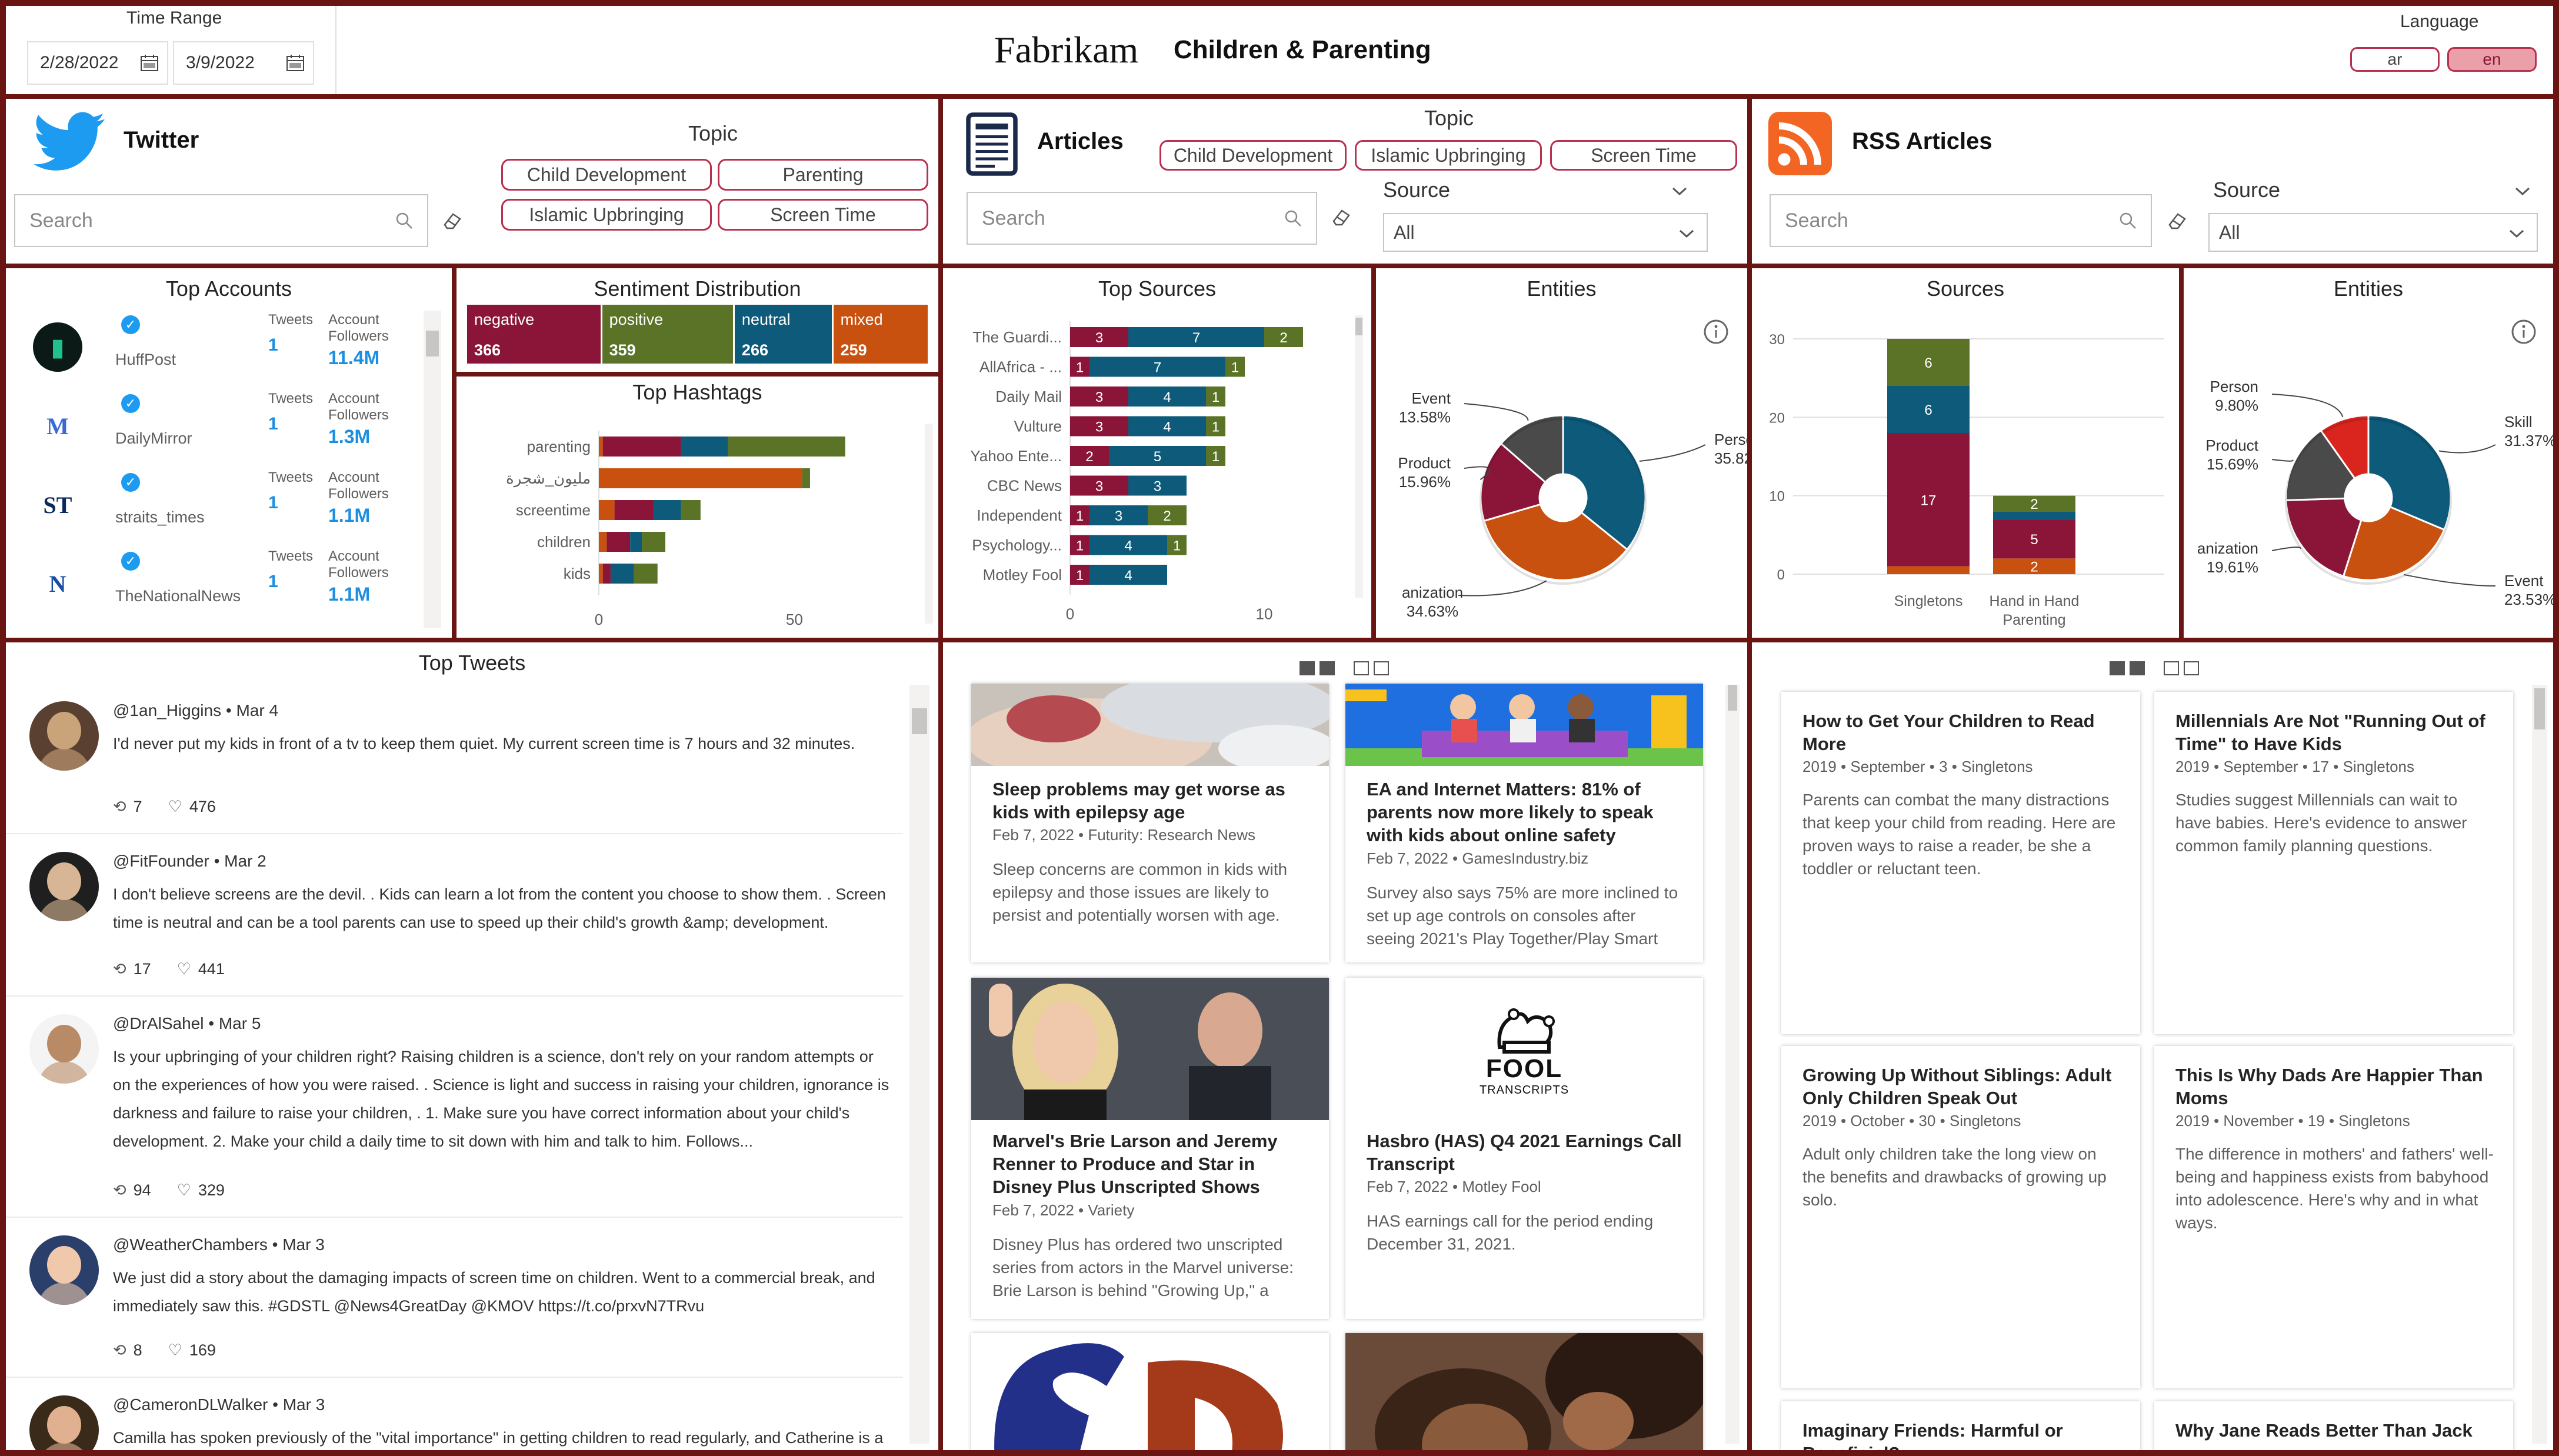 Image resolution: width=2559 pixels, height=1456 pixels. What do you see at coordinates (358, 564) in the screenshot?
I see `followers-label: Account Followers` at bounding box center [358, 564].